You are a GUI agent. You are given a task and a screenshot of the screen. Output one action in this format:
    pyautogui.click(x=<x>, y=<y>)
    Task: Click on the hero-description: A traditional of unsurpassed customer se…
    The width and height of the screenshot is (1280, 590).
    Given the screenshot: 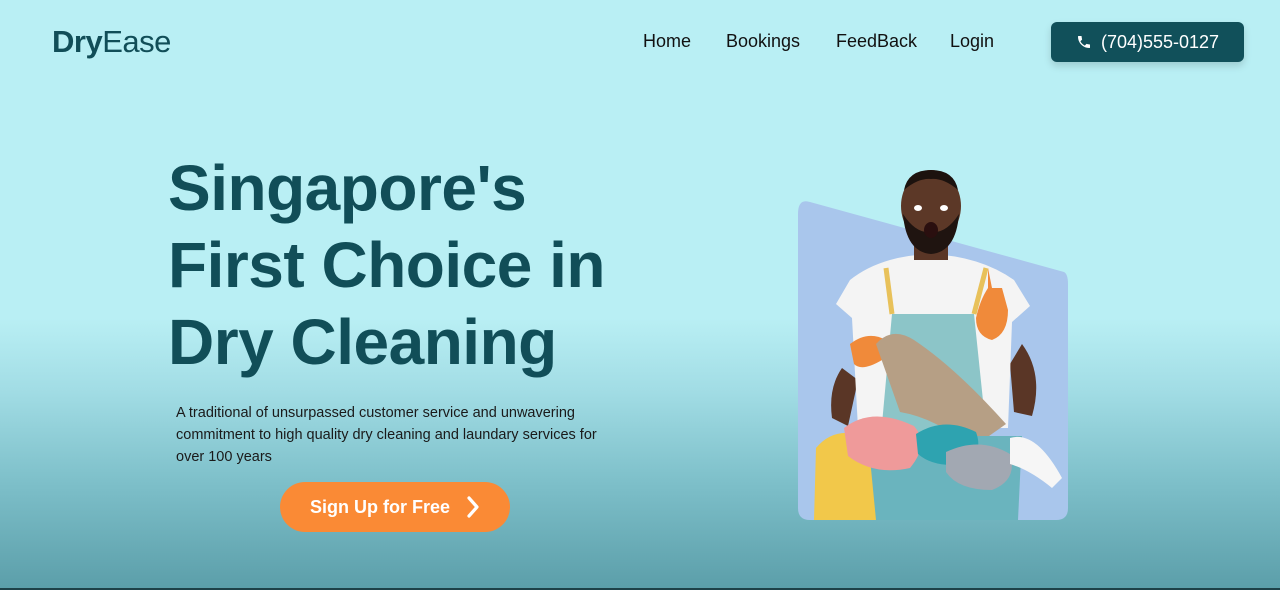 What is the action you would take?
    pyautogui.click(x=386, y=435)
    